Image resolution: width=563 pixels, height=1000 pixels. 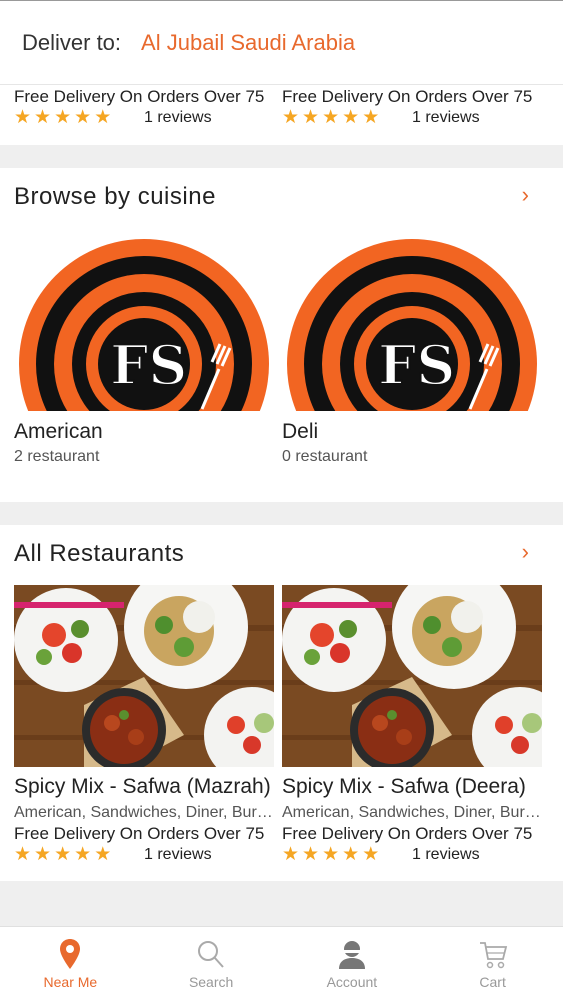 I want to click on cuisine-name: American, so click(x=58, y=431).